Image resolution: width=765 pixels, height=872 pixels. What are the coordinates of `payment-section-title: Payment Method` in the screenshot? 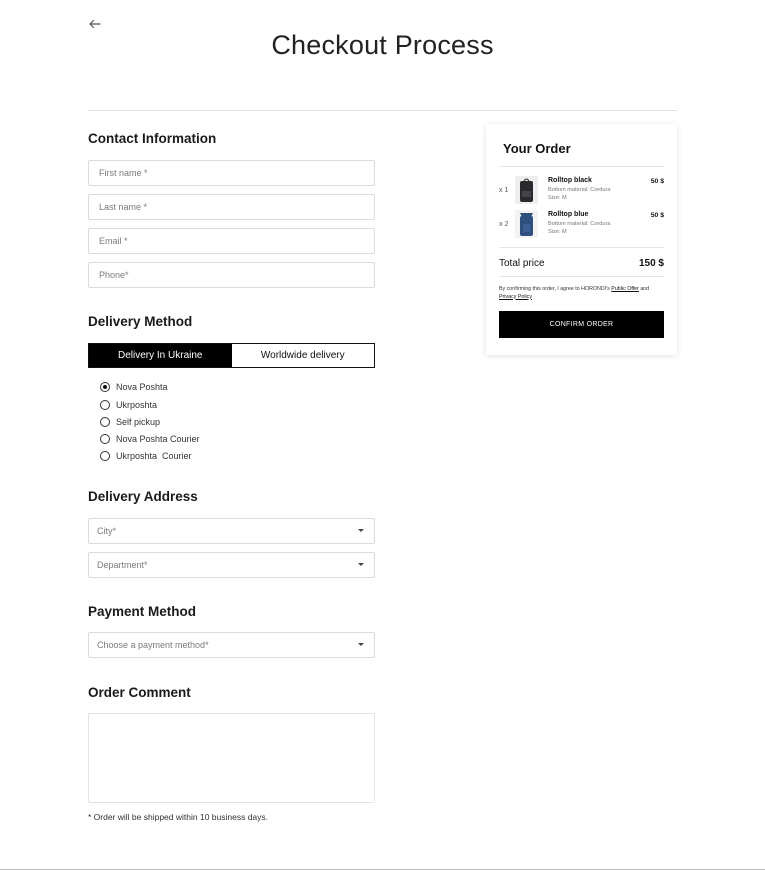 It's located at (142, 611).